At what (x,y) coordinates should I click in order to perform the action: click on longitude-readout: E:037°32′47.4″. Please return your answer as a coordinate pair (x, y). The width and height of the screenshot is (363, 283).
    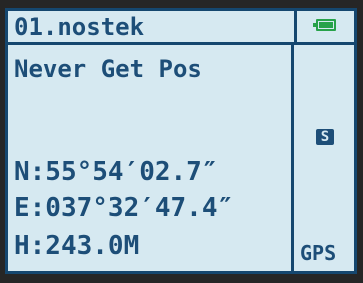
    Looking at the image, I should click on (124, 208).